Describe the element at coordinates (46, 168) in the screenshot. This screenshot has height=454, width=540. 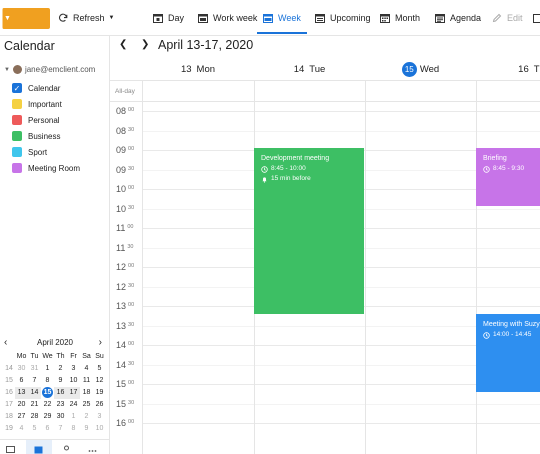
I see `calendar-item-meeting-room: Meeting Room` at that location.